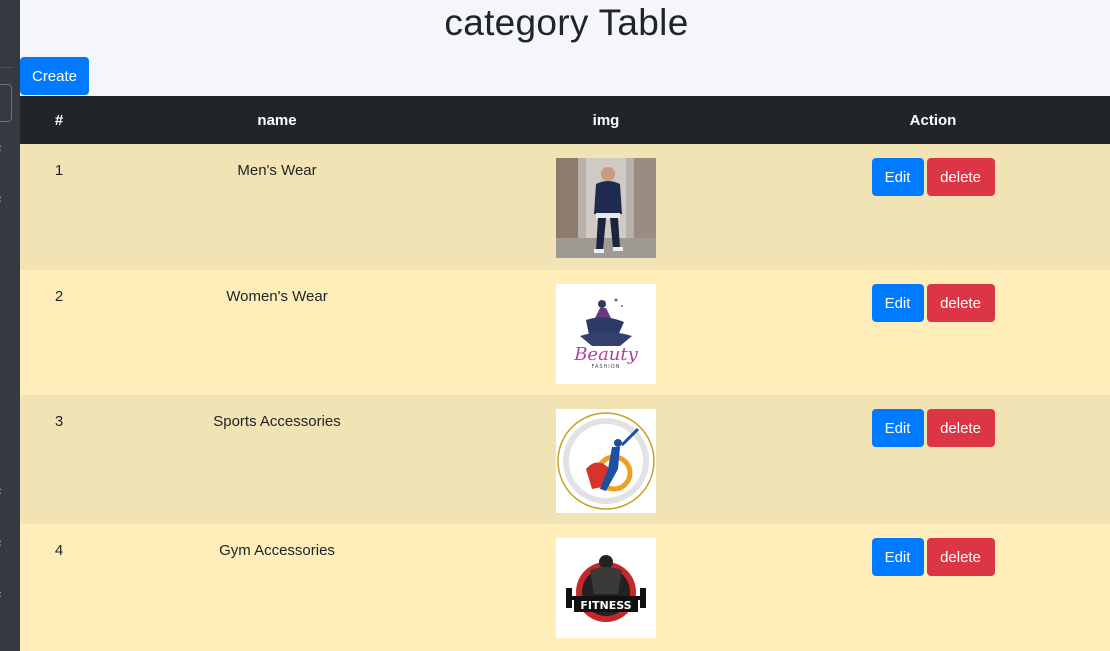  What do you see at coordinates (606, 367) in the screenshot?
I see `fashion-logo-subtext: FASHION` at bounding box center [606, 367].